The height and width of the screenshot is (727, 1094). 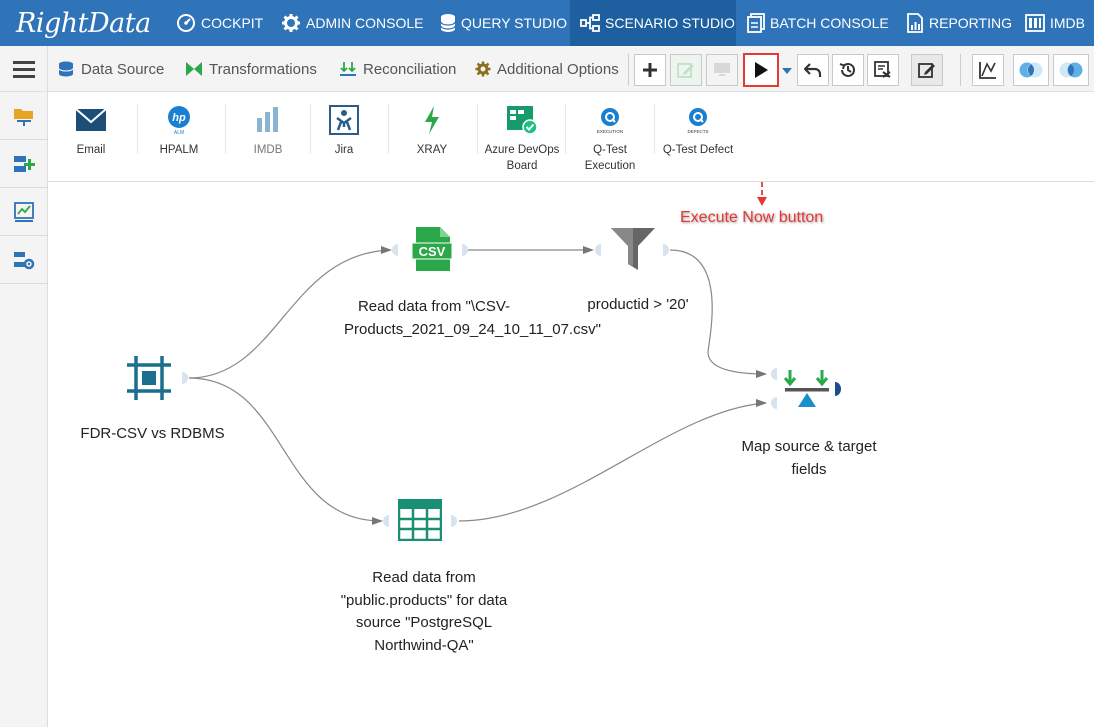 I want to click on svg-text: CSV, so click(x=432, y=251).